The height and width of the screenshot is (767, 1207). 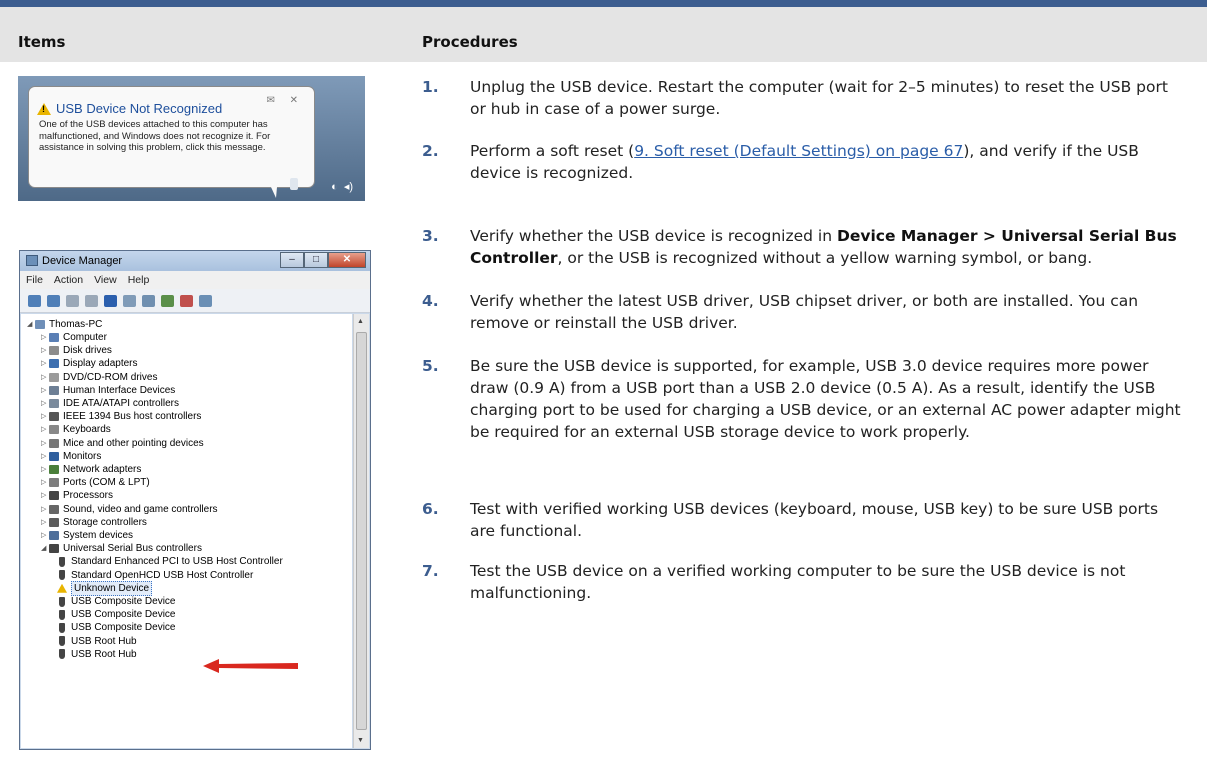 I want to click on step-number: 2., so click(x=430, y=151).